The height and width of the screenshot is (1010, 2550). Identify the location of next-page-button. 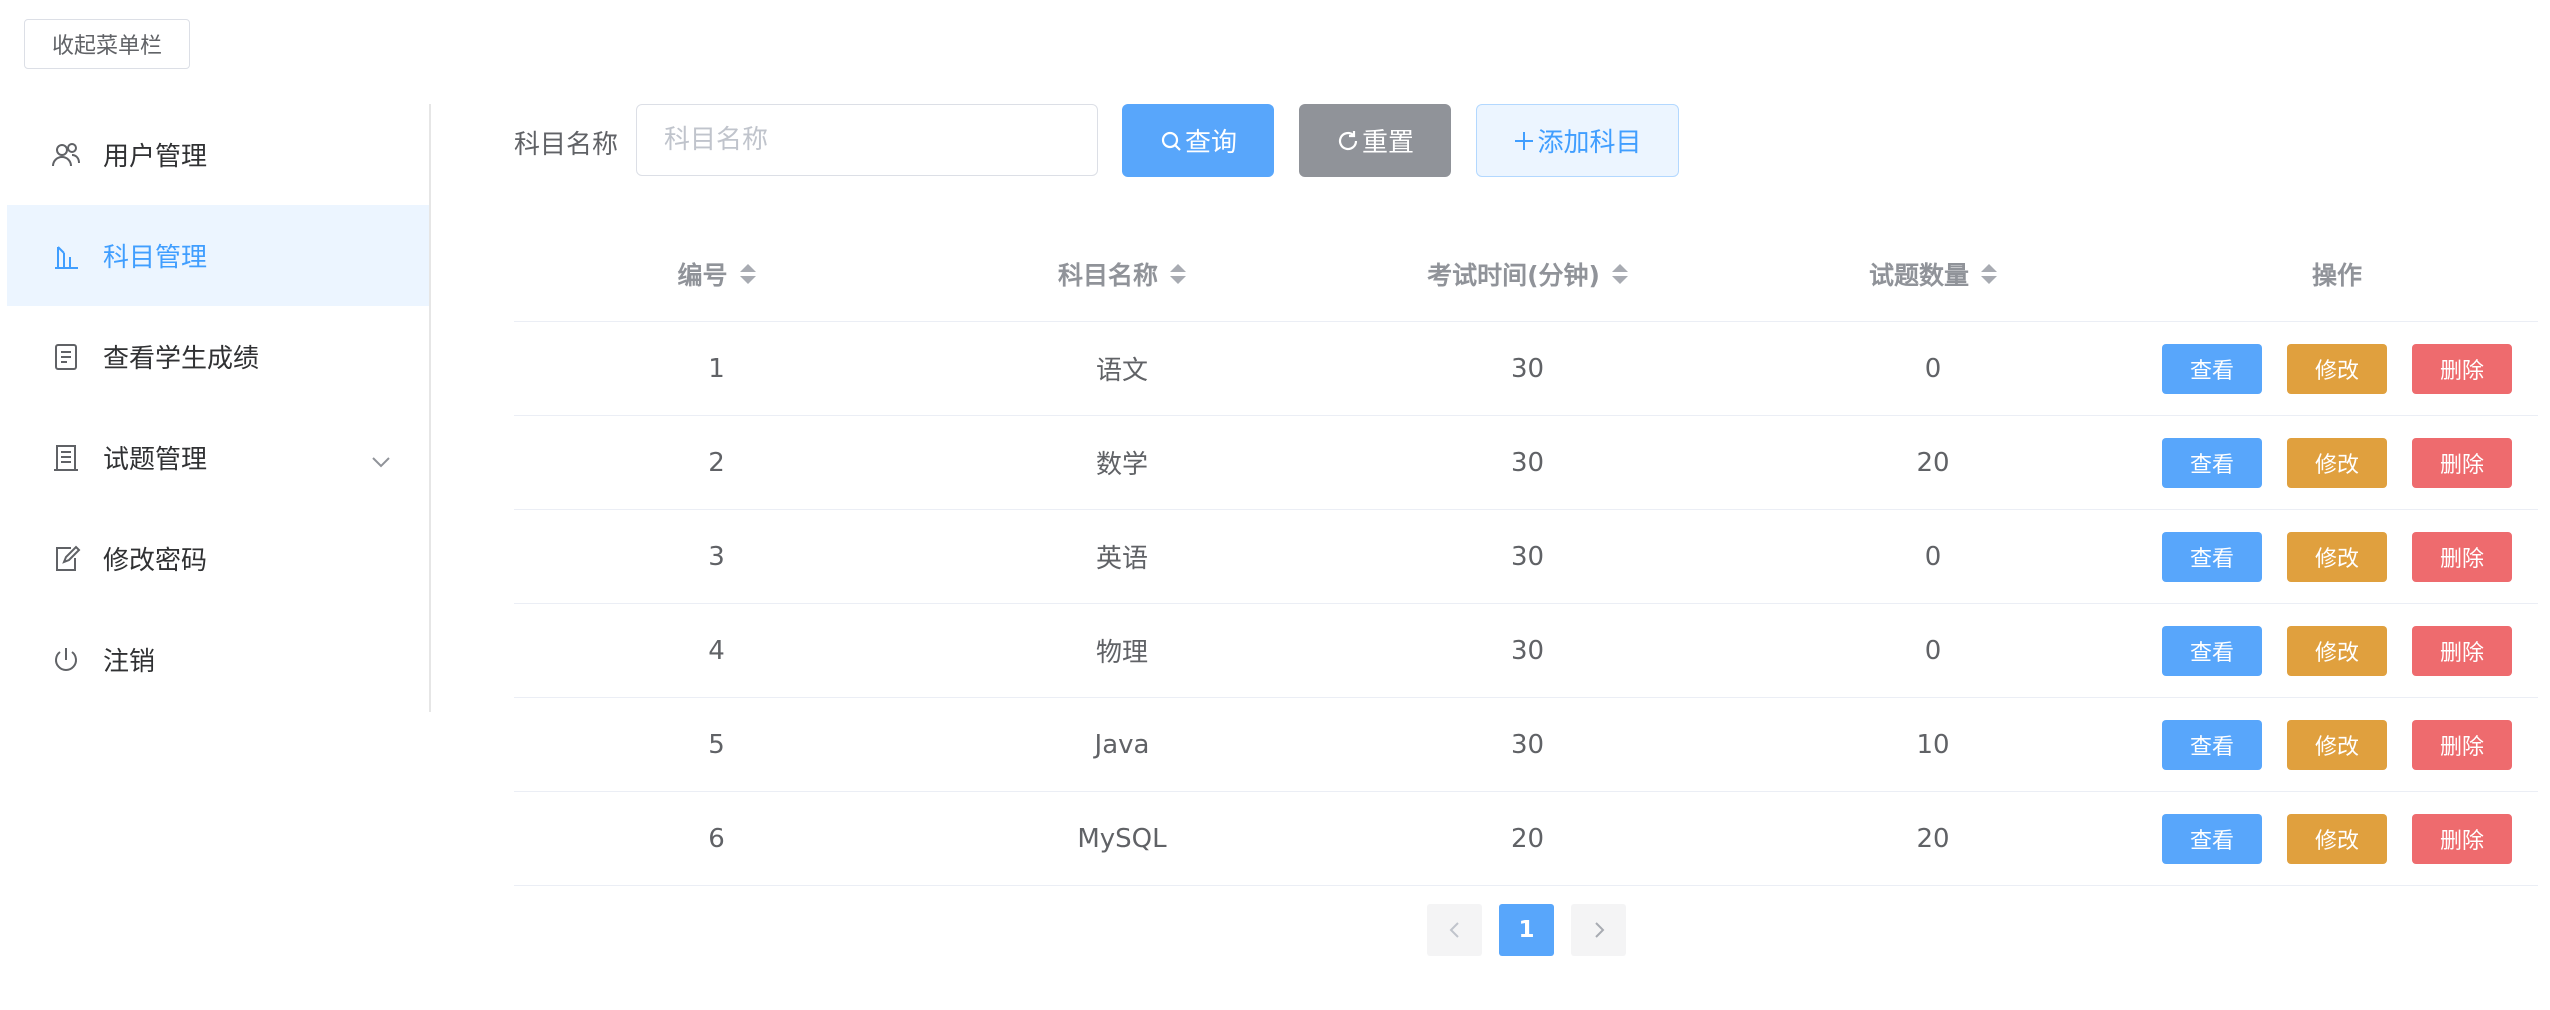
(1598, 930).